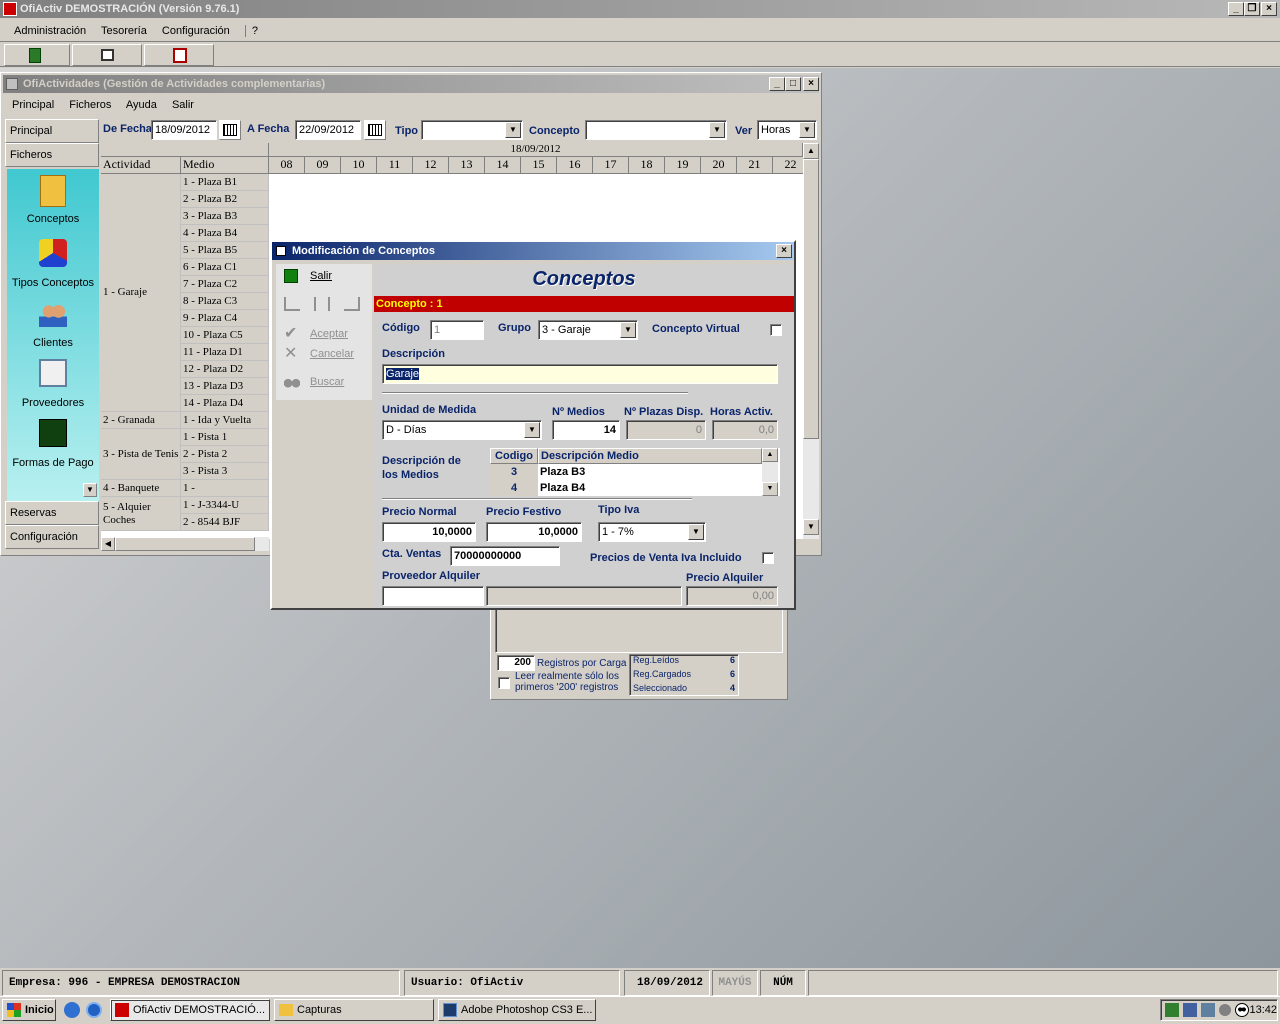  I want to click on menu-administracion: Administración, so click(50, 31).